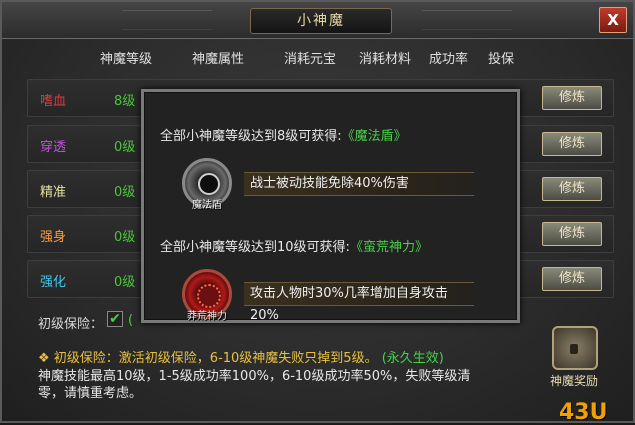 The height and width of the screenshot is (425, 635). What do you see at coordinates (359, 184) in the screenshot?
I see `skill1-effect: 战士被动技能免除40%伤害` at bounding box center [359, 184].